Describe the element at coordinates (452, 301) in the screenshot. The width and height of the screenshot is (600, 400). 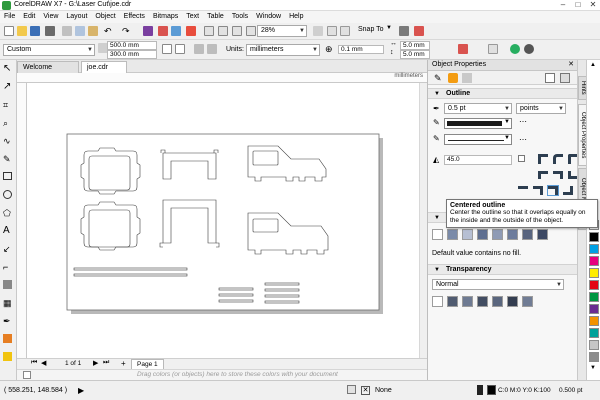
I see `uniform-transparency-icon` at that location.